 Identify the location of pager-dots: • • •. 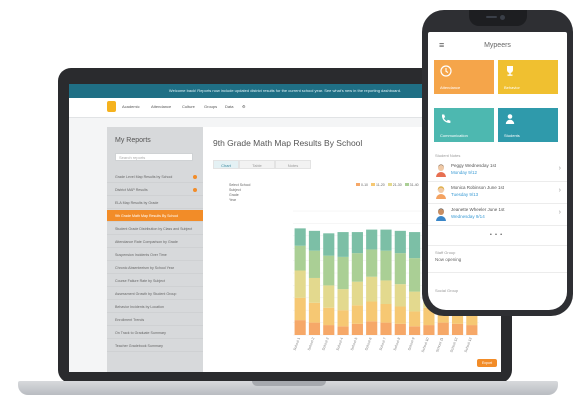
(496, 235).